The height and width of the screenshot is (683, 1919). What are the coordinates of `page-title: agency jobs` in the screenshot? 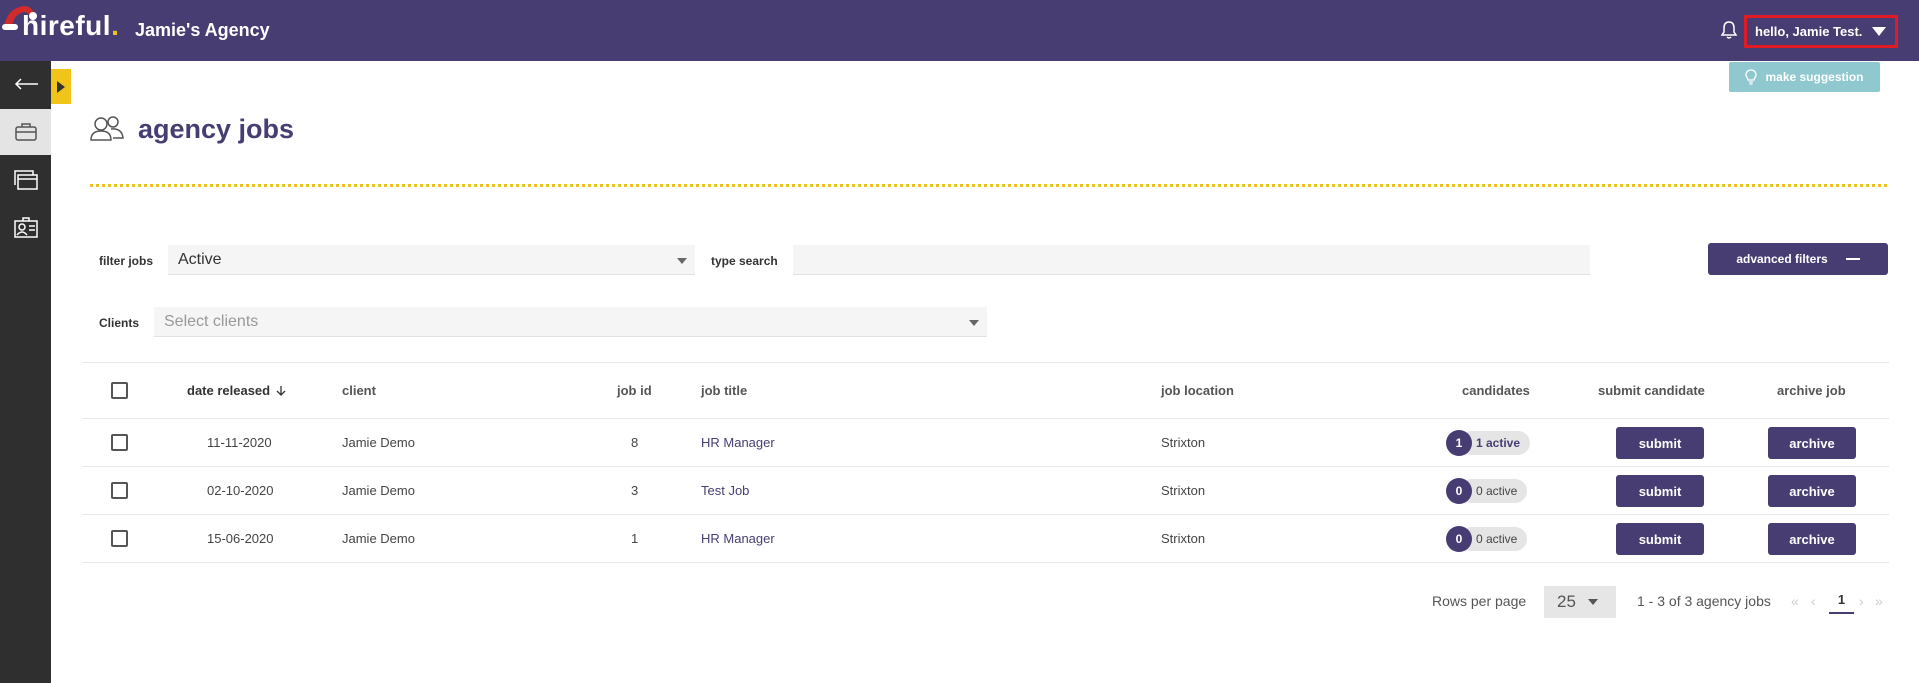 It's located at (216, 129).